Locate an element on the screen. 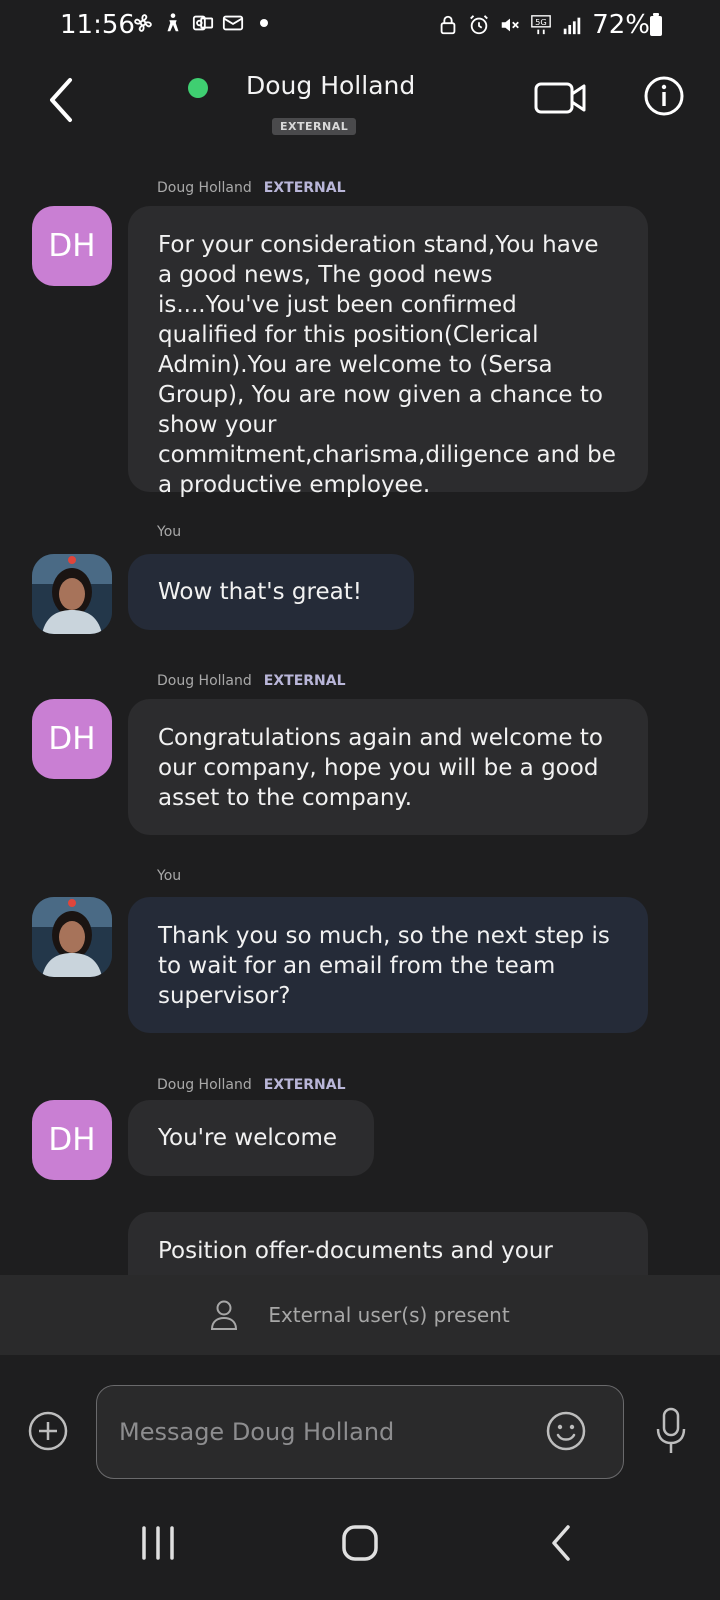  add-icon is located at coordinates (48, 1431).